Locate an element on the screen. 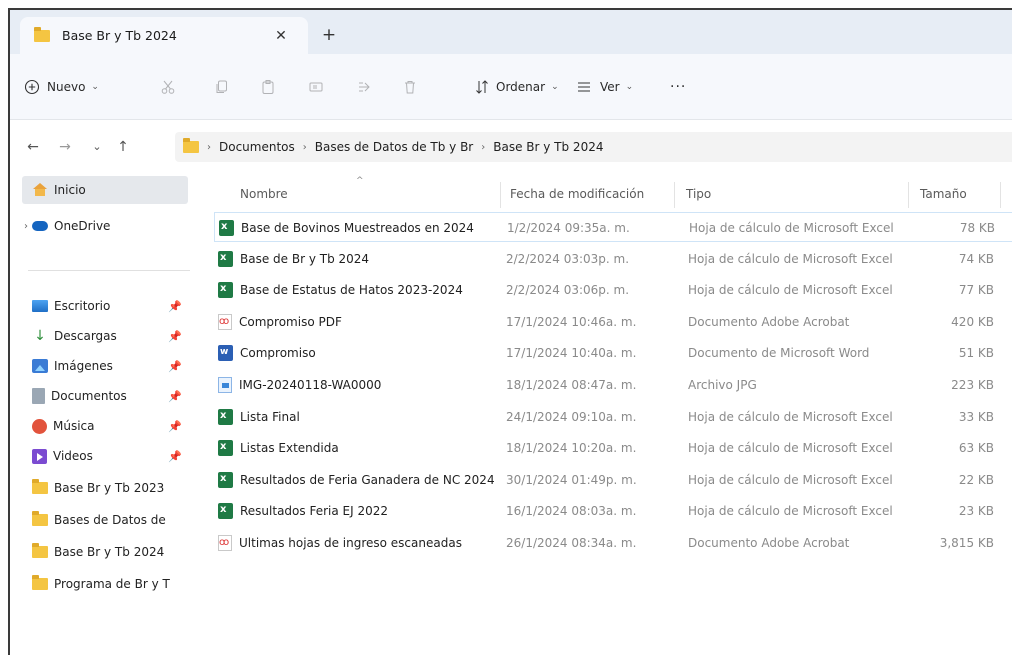  sidebar-item-label: Base Br y Tb 2023 is located at coordinates (109, 488).